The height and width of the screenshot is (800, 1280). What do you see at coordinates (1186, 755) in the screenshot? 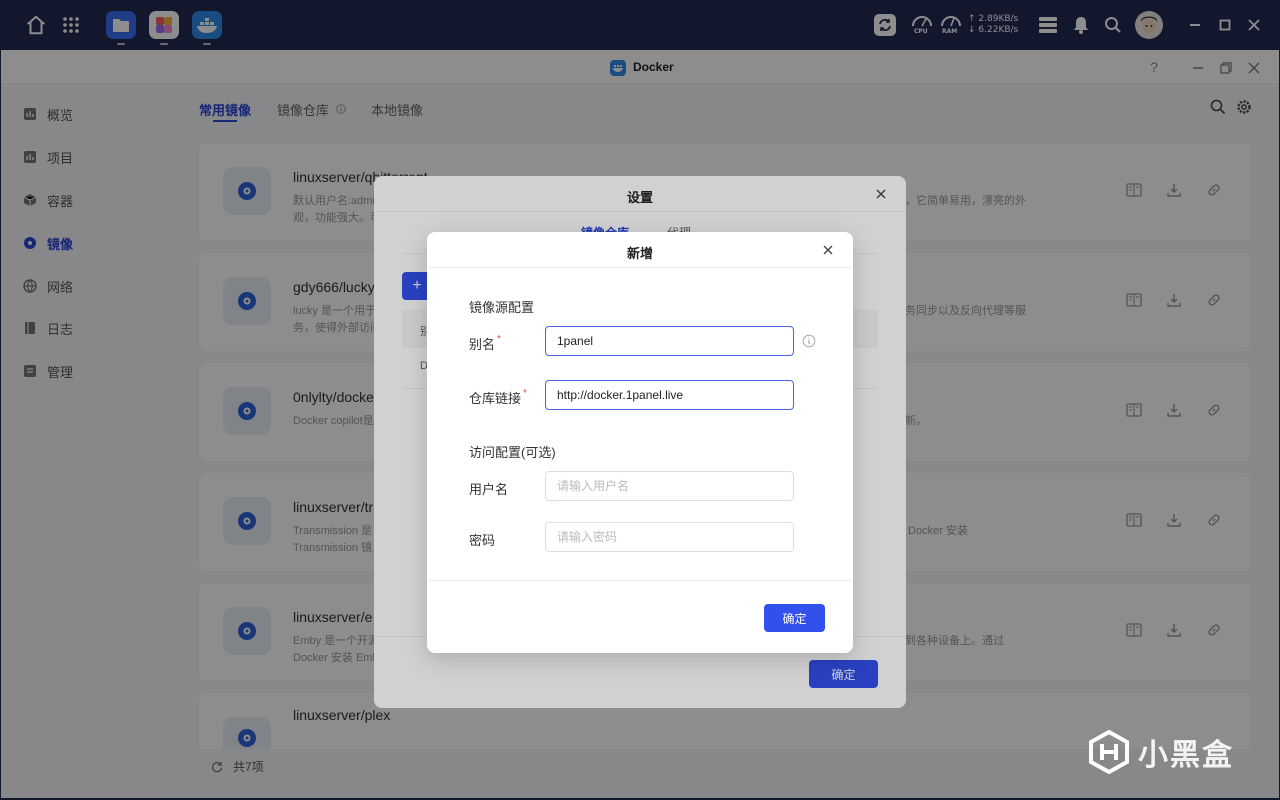
I see `watermark-text: 小黑盒` at bounding box center [1186, 755].